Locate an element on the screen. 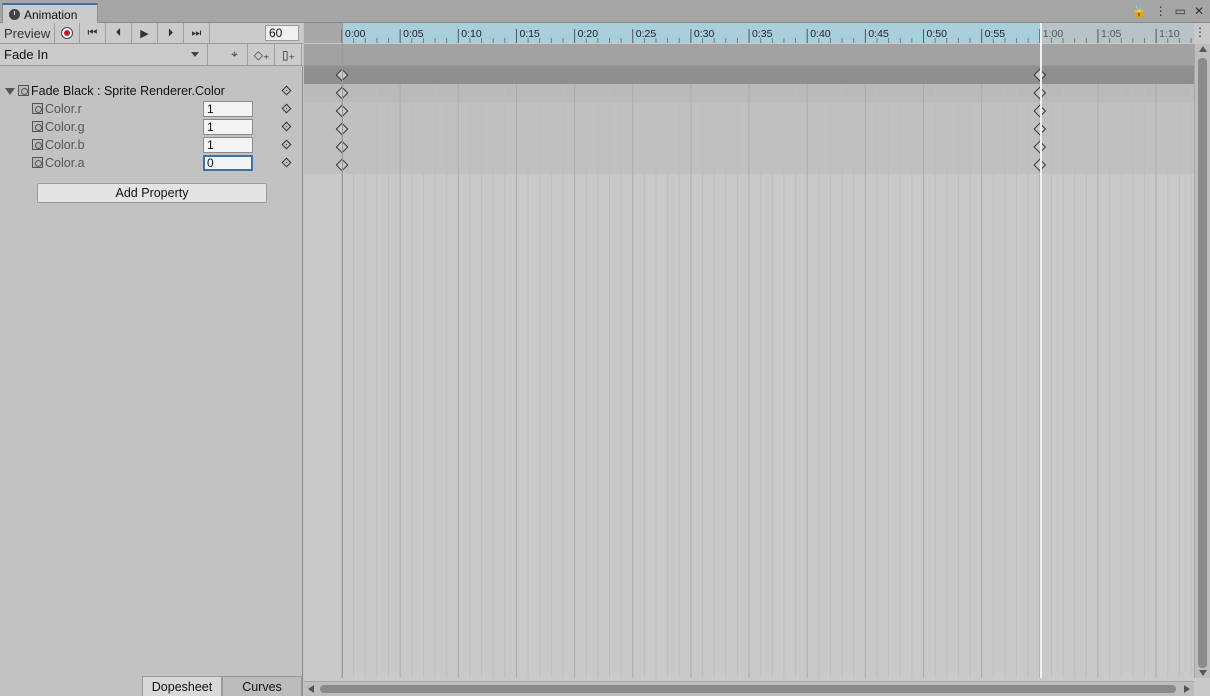  preview-button: Preview is located at coordinates (27, 33).